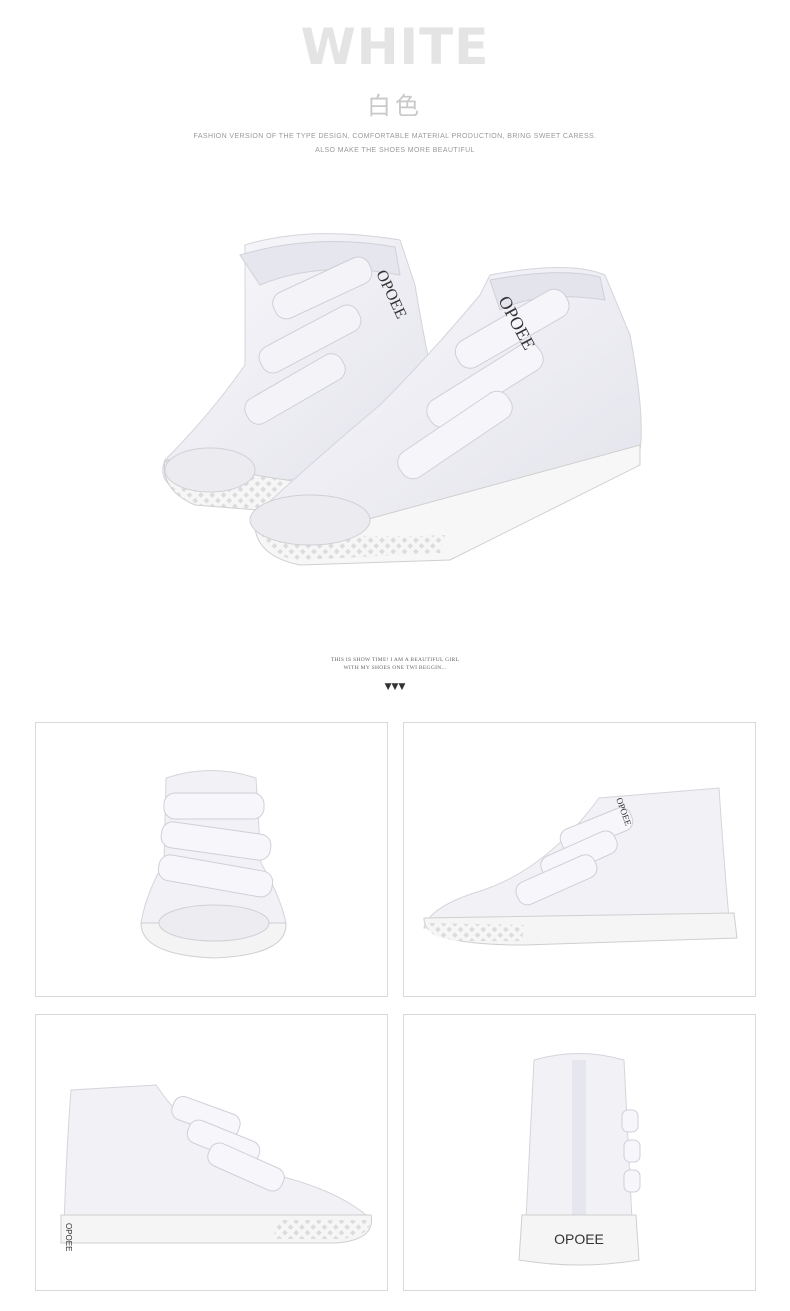 The width and height of the screenshot is (790, 1311). Describe the element at coordinates (395, 660) in the screenshot. I see `caption-line-1: THIS IS SHOW TIME! I AM A BEAUTIFUL GIRL` at that location.